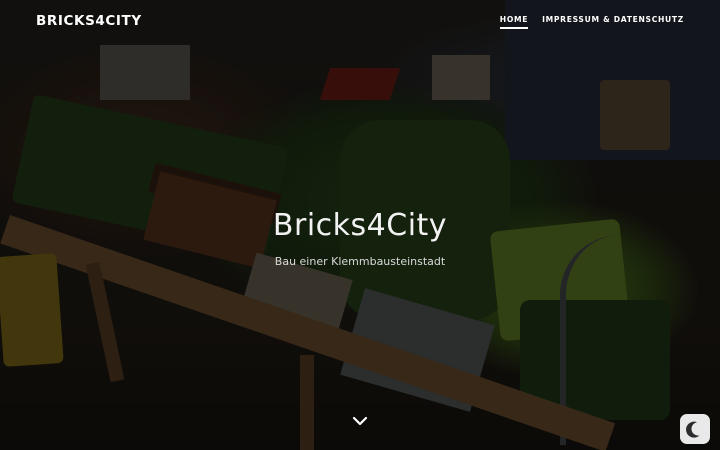  I want to click on chevron-down-icon, so click(360, 421).